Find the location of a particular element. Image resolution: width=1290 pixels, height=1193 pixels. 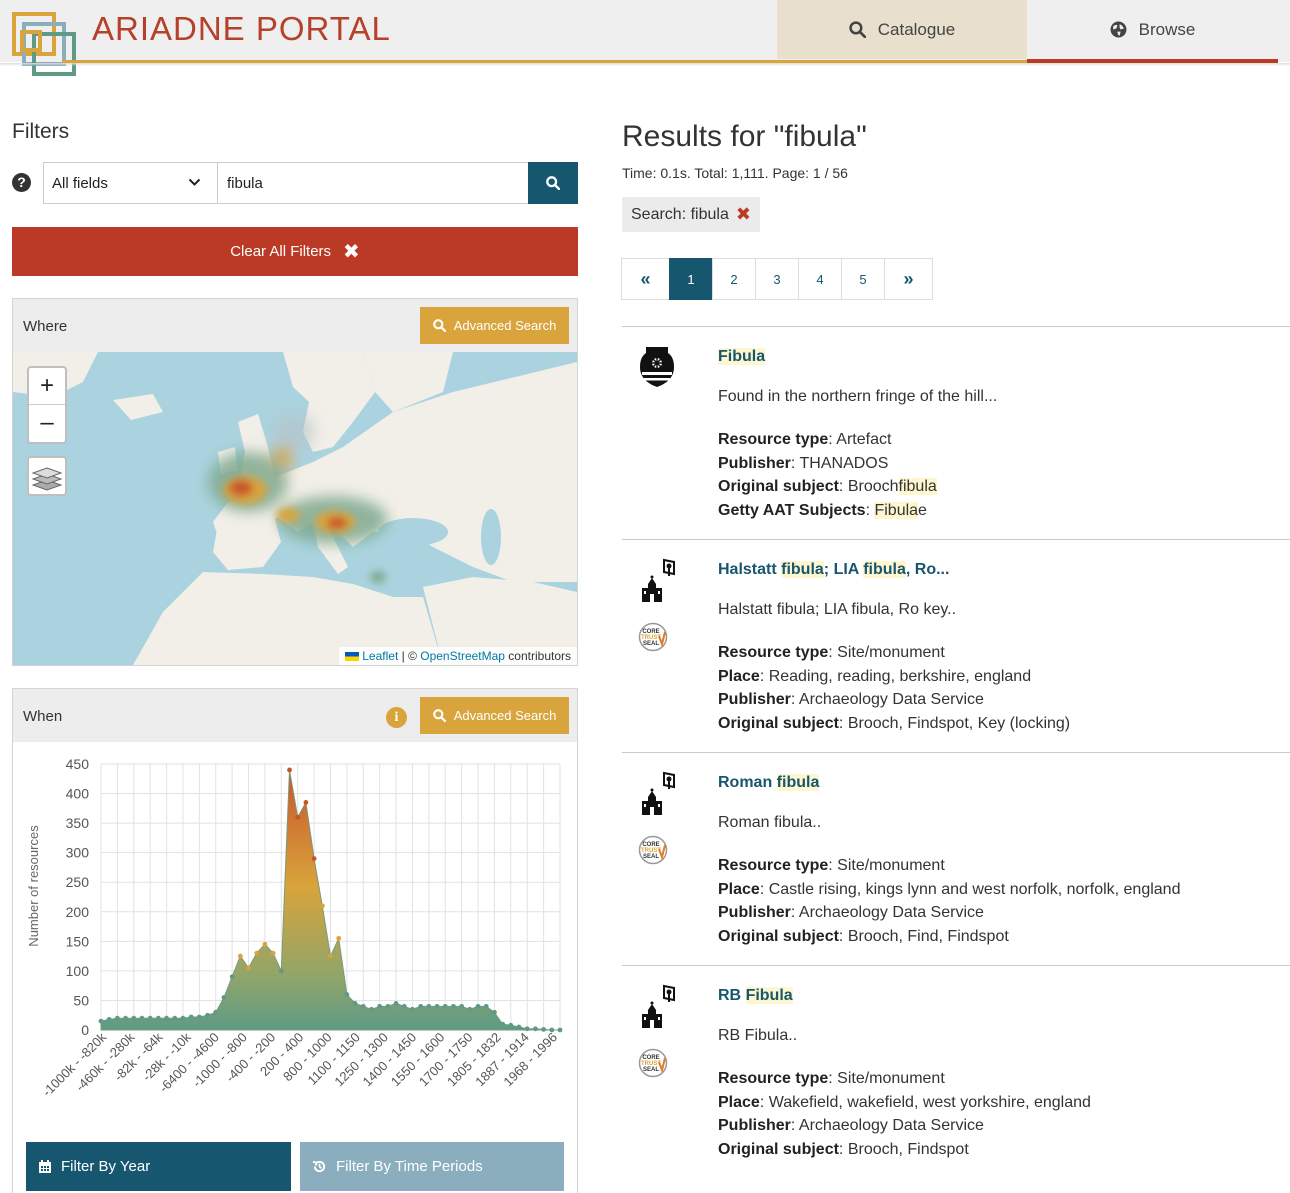

page-button-3: 3 is located at coordinates (777, 279).